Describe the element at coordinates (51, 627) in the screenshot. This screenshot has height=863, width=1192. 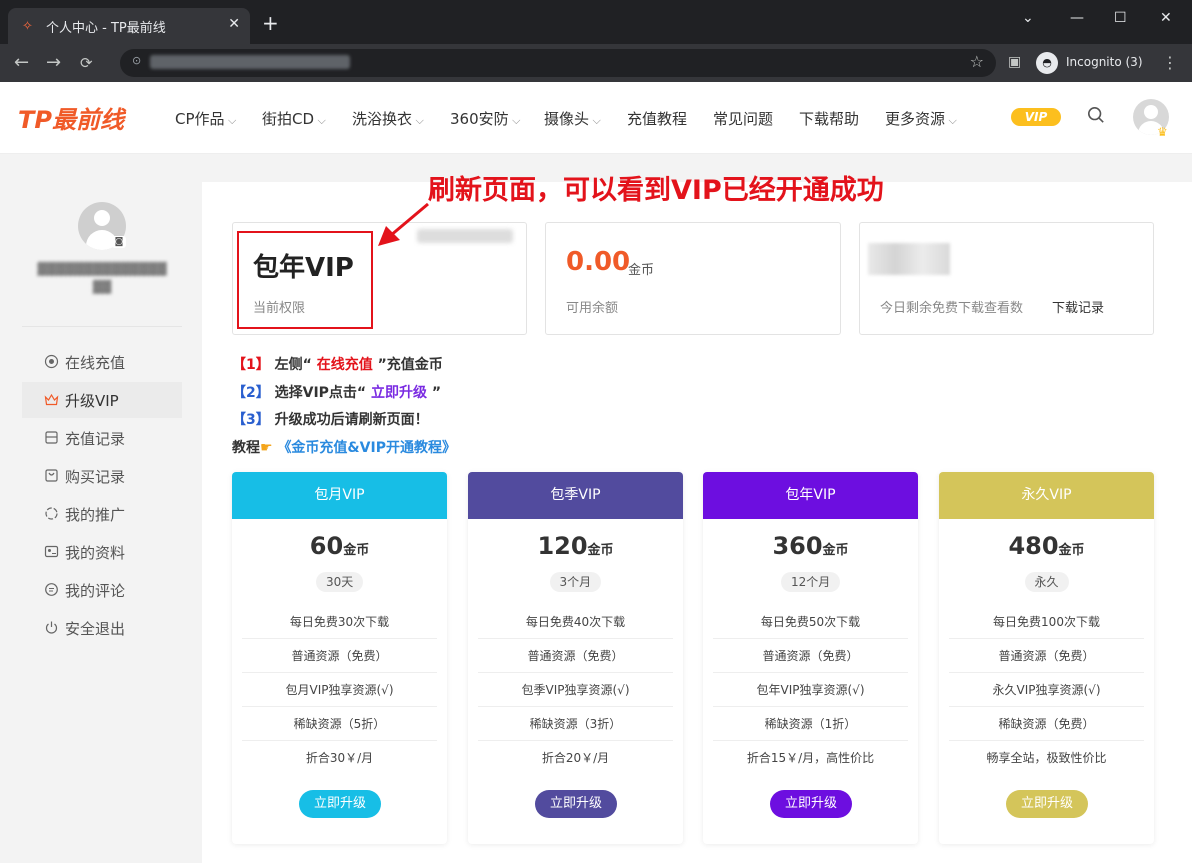
I see `power-icon` at that location.